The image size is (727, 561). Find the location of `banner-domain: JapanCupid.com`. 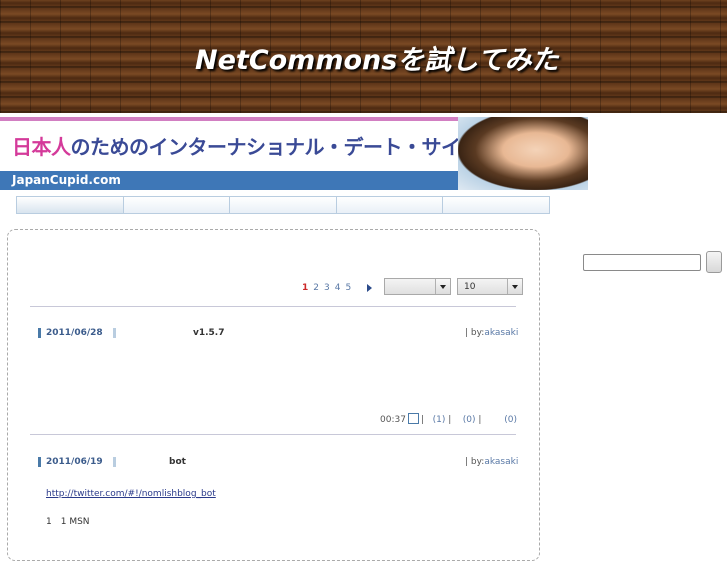

banner-domain: JapanCupid.com is located at coordinates (66, 180).